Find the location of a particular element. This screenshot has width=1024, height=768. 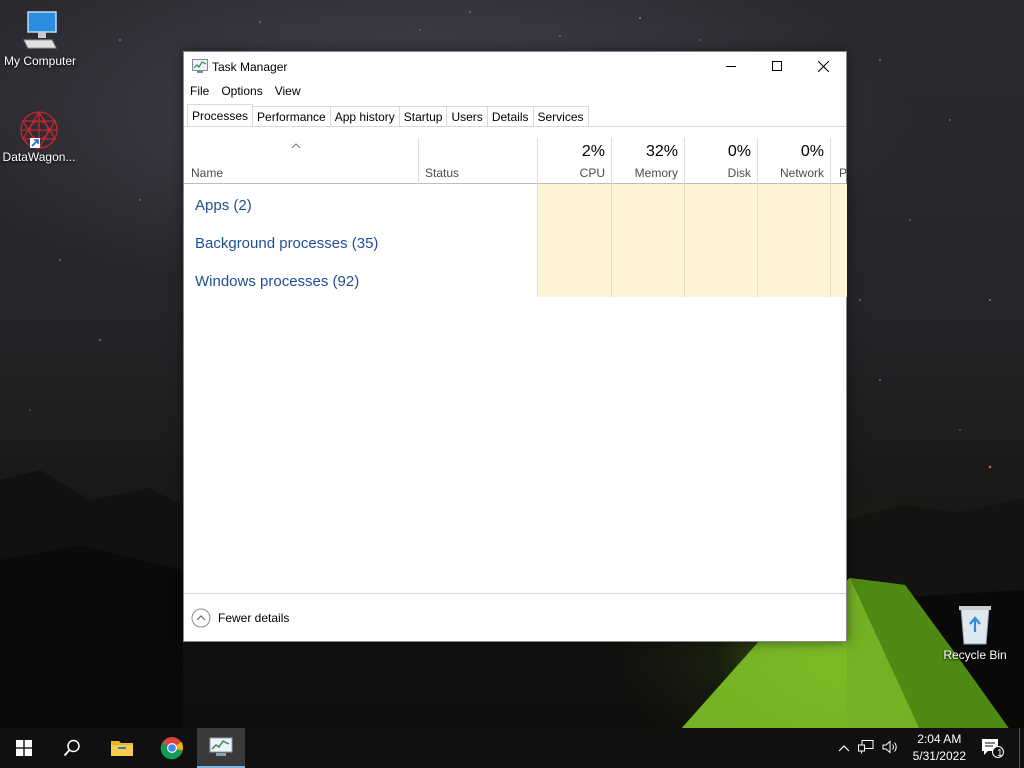

desktop-icon-label: My Computer is located at coordinates (40, 61).